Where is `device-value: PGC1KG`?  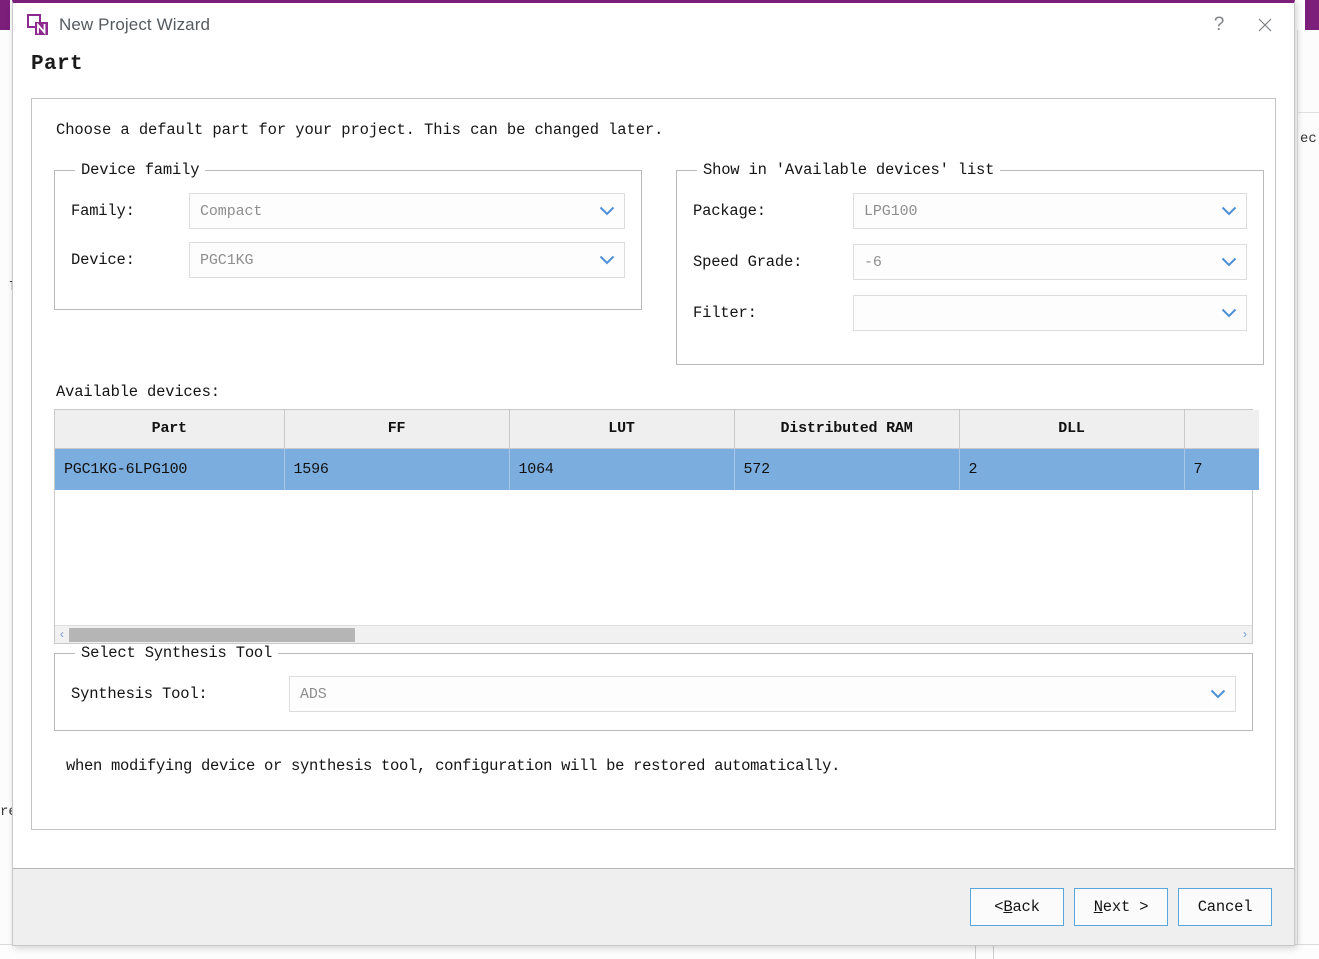 device-value: PGC1KG is located at coordinates (227, 260).